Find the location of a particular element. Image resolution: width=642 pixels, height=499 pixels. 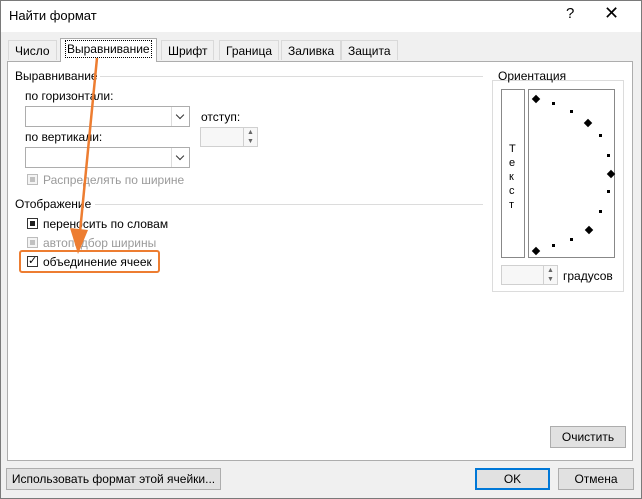

display-group-line is located at coordinates (289, 204).